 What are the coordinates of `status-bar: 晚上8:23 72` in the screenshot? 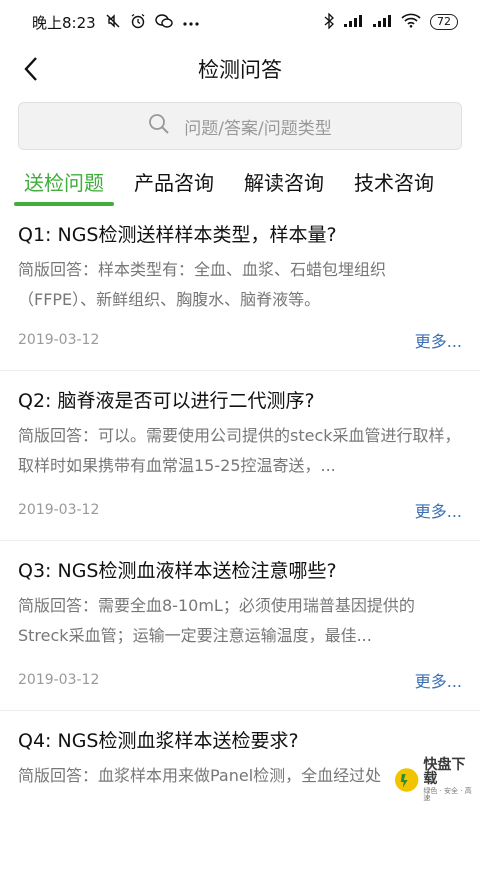 It's located at (240, 22).